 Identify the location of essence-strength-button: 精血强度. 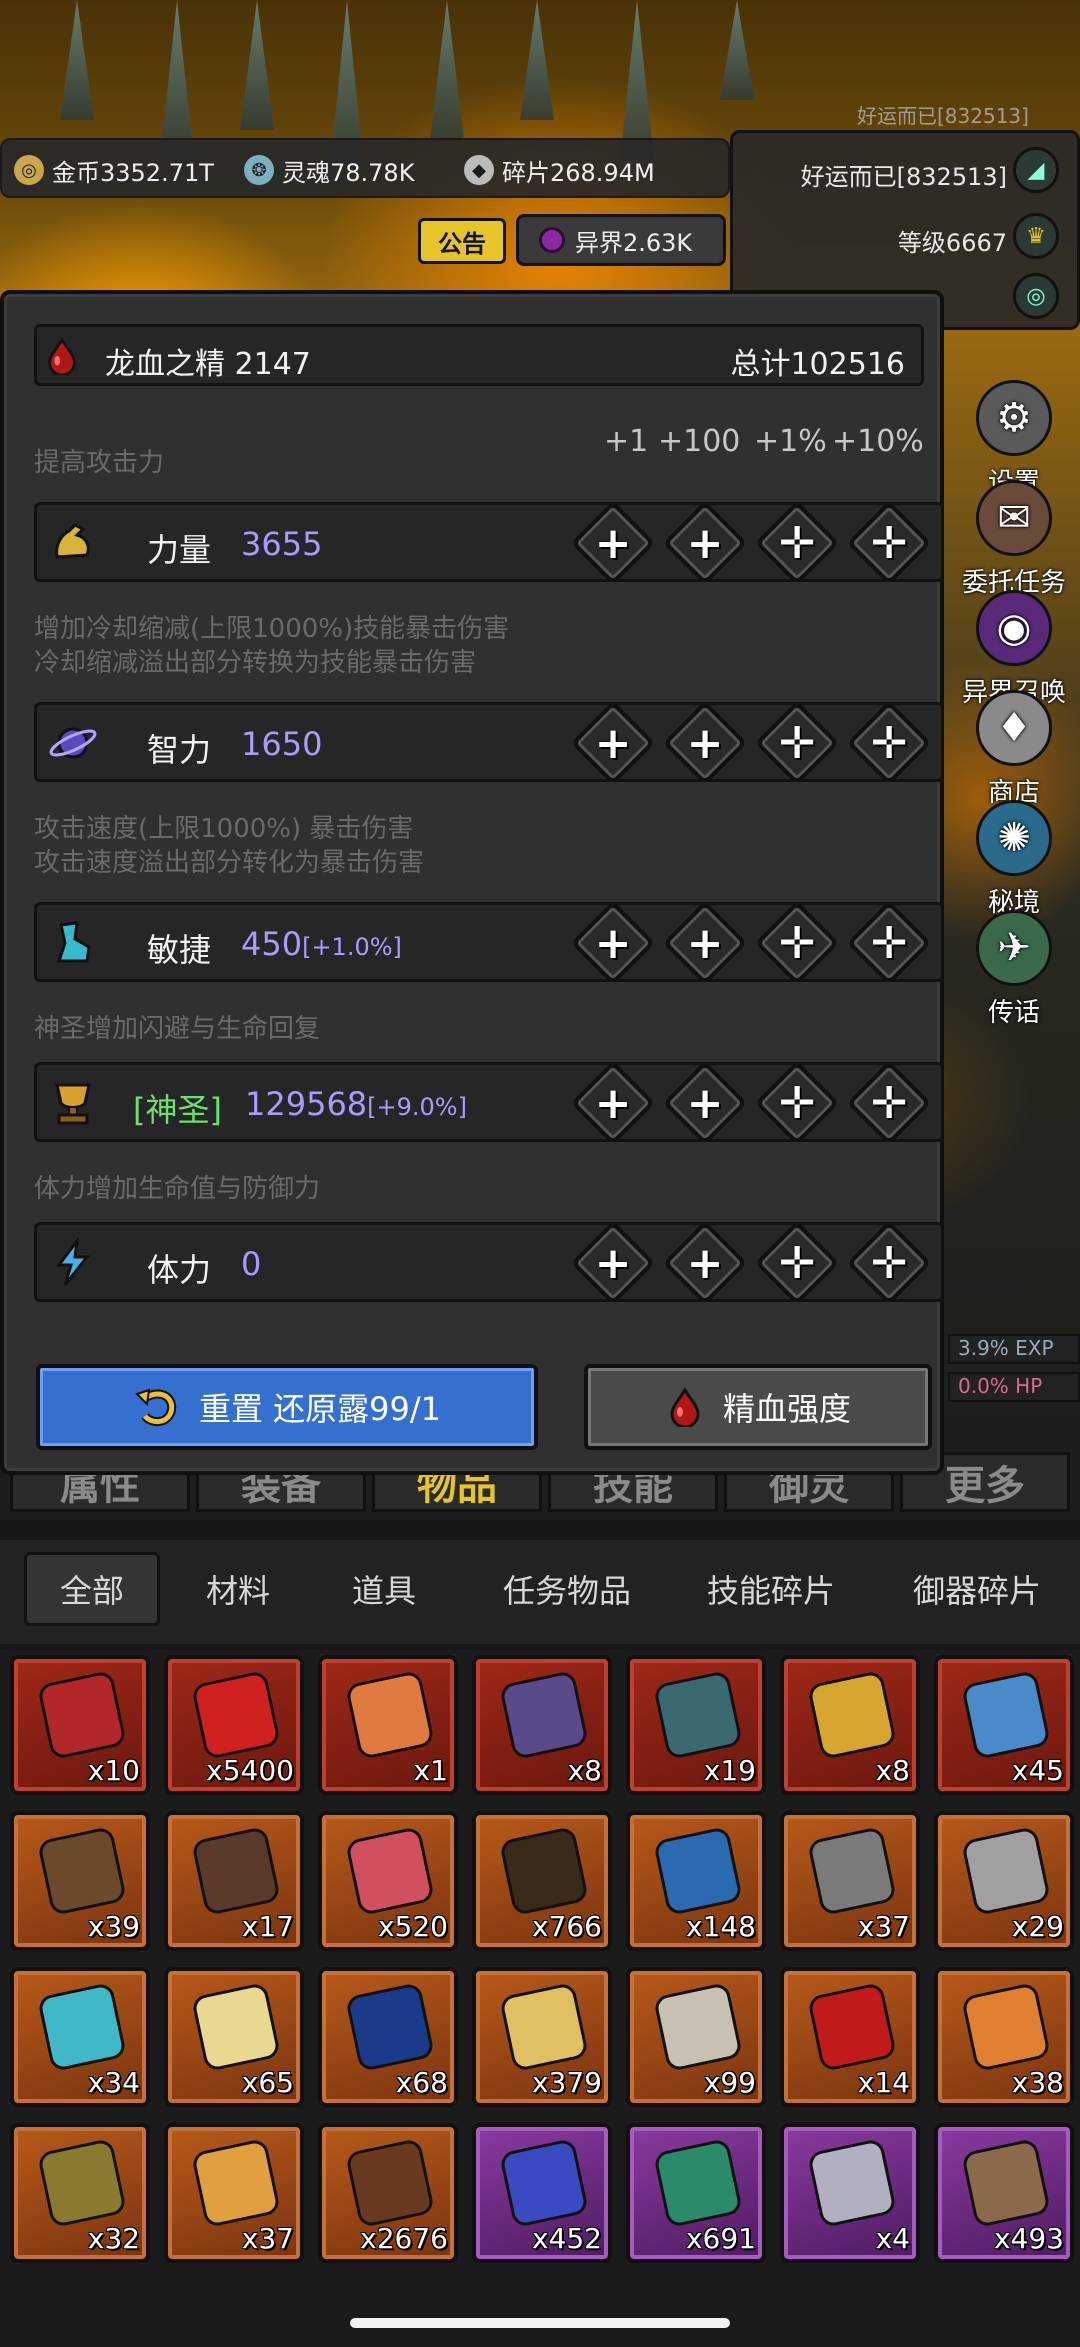
(758, 1407).